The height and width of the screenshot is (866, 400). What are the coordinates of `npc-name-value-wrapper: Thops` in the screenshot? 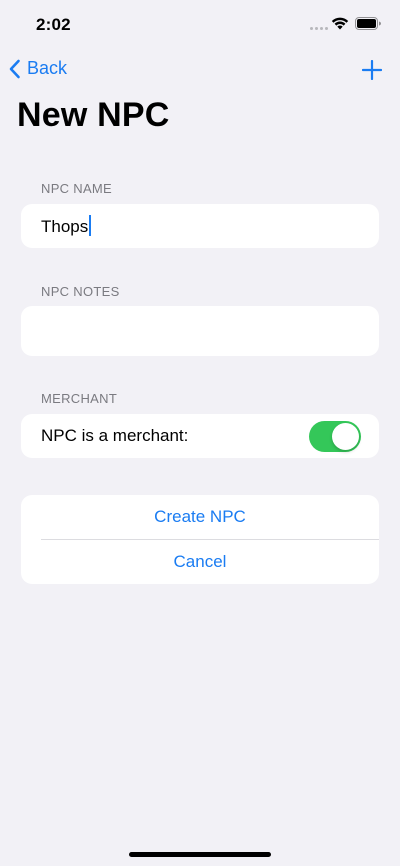 It's located at (66, 226).